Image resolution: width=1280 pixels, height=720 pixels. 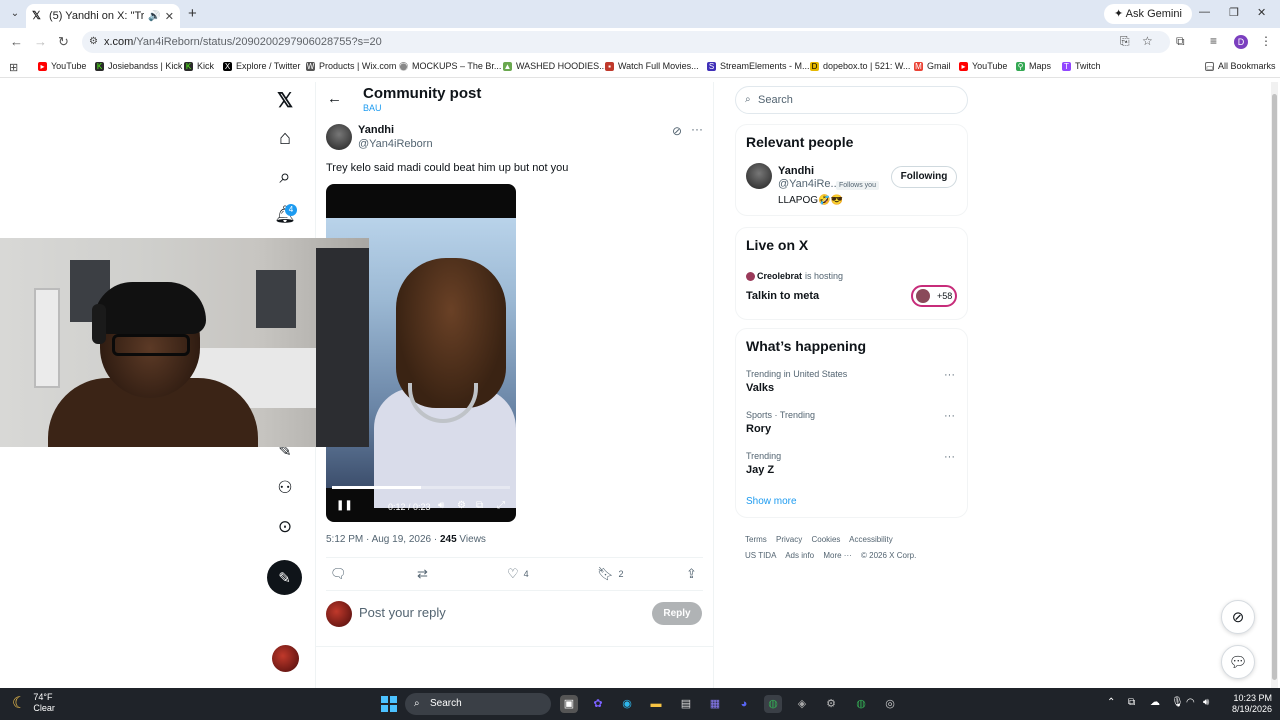 What do you see at coordinates (199, 66) in the screenshot?
I see `bookmark-kick: K Kick` at bounding box center [199, 66].